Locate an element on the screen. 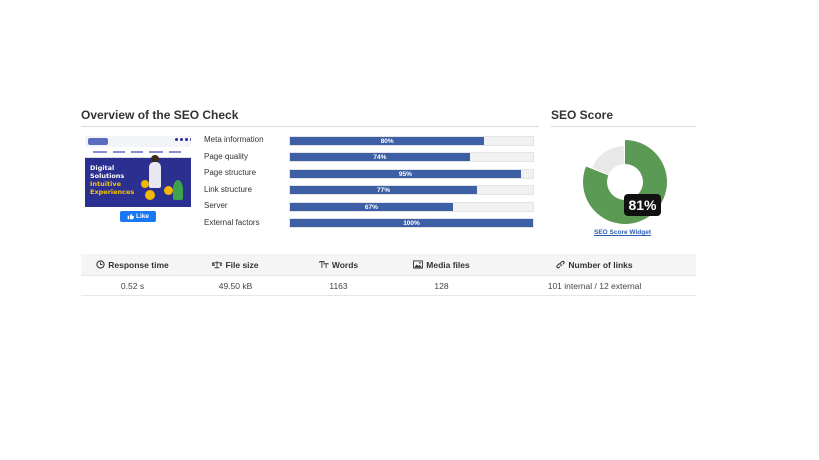  header-response-time: Response time is located at coordinates (132, 264).